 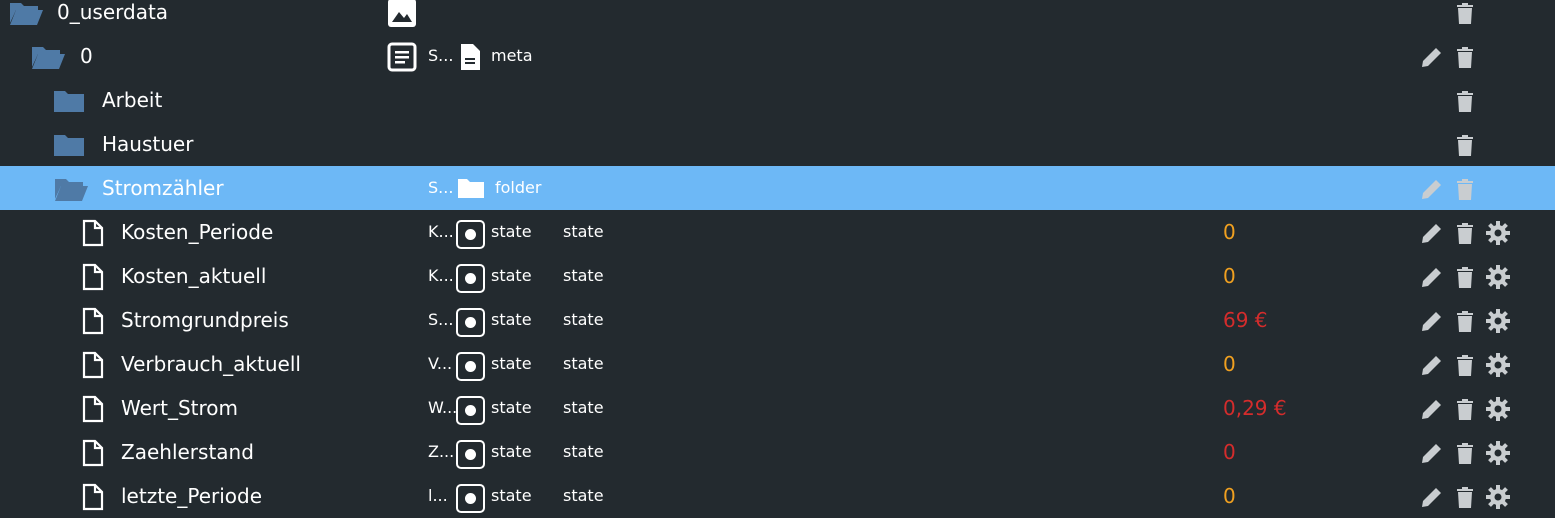 What do you see at coordinates (180, 408) in the screenshot?
I see `tree-item-name: Wert_Strom` at bounding box center [180, 408].